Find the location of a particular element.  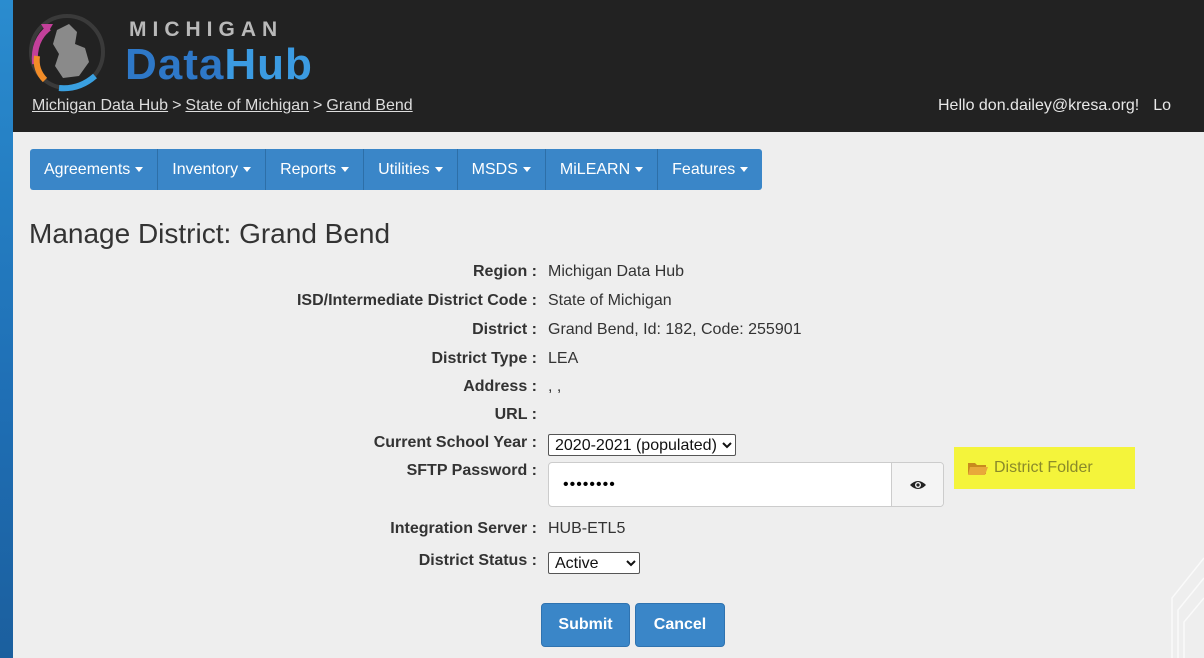

address-label: Address : is located at coordinates (500, 386).